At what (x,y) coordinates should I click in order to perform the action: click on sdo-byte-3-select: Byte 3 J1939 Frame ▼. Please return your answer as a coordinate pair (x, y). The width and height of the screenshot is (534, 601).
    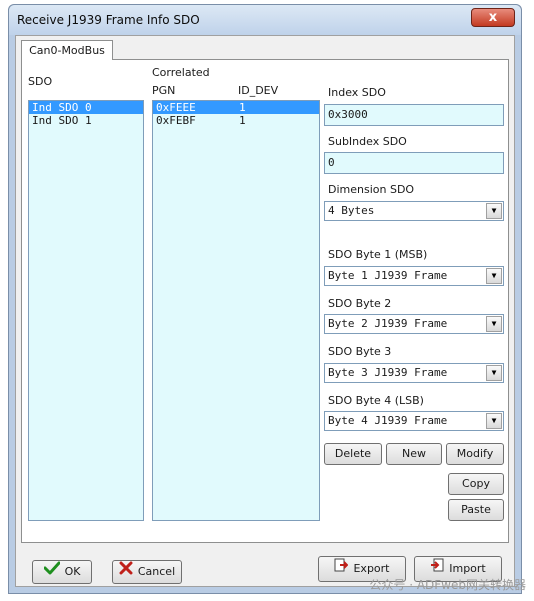
    Looking at the image, I should click on (414, 373).